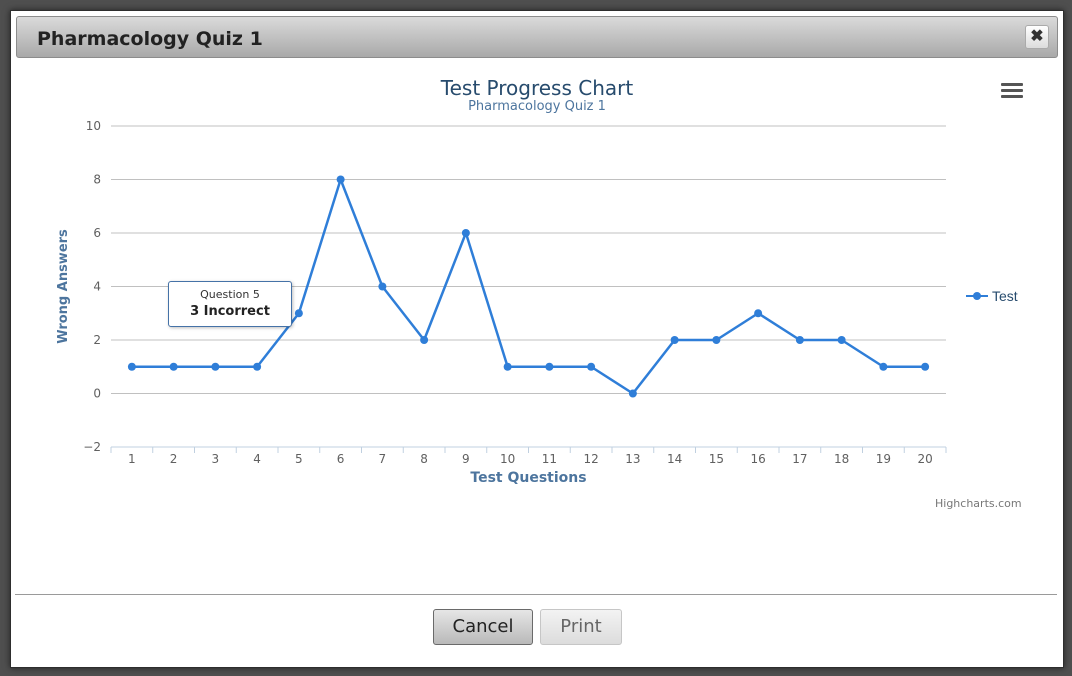 This screenshot has height=676, width=1072. I want to click on chart-tooltip: Question 5 3 Incorrect, so click(230, 304).